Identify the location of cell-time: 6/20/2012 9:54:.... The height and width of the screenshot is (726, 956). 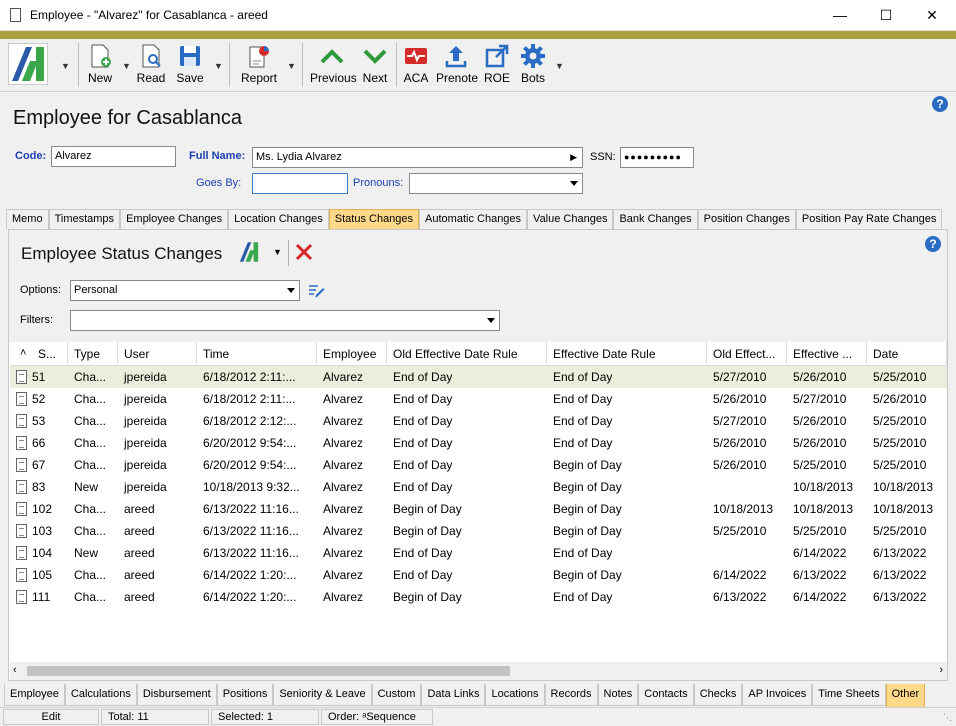
(250, 443).